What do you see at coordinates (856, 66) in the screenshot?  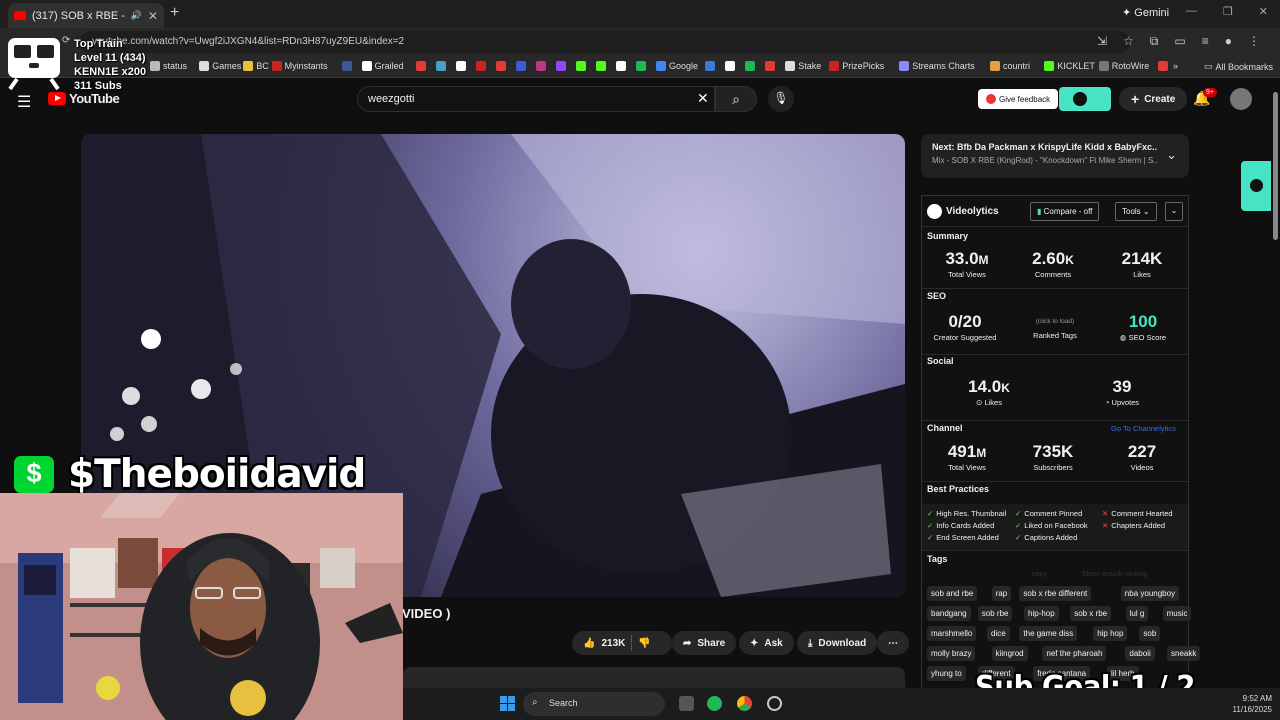 I see `bookmark-item: PrizePicks` at bounding box center [856, 66].